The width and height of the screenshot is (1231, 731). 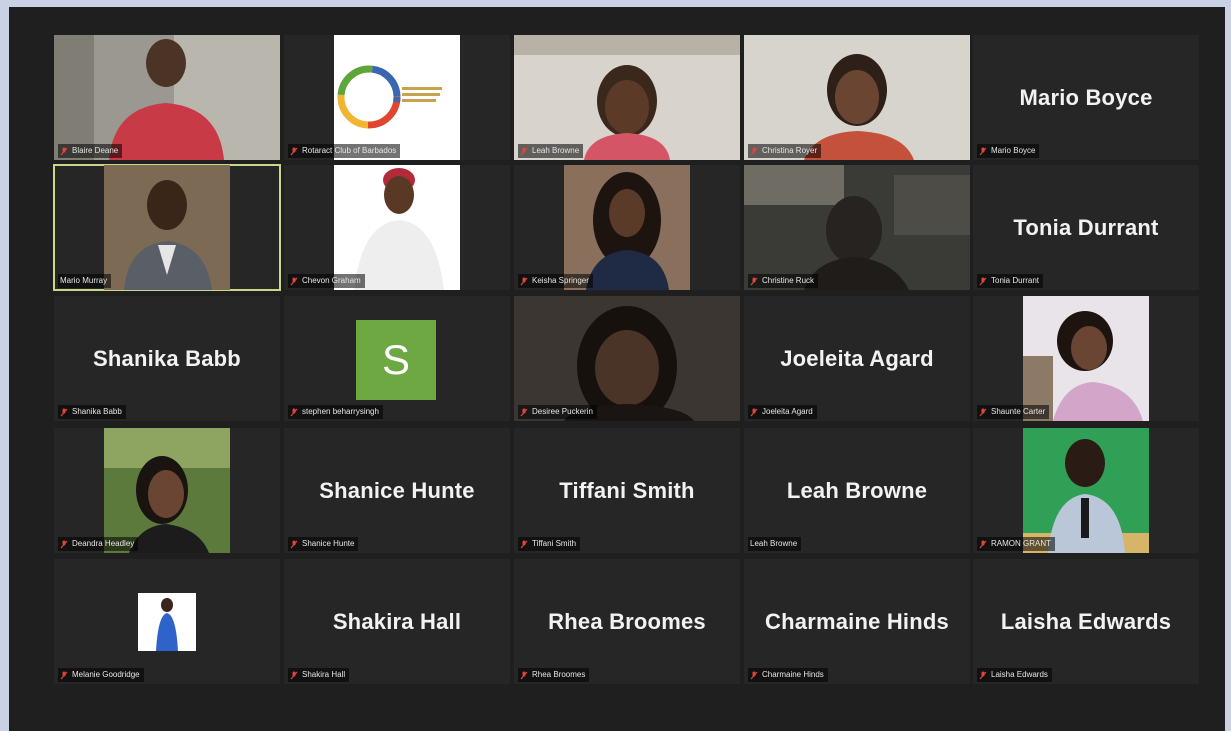 I want to click on participant-name-label: Melanie Goodridge, so click(x=101, y=675).